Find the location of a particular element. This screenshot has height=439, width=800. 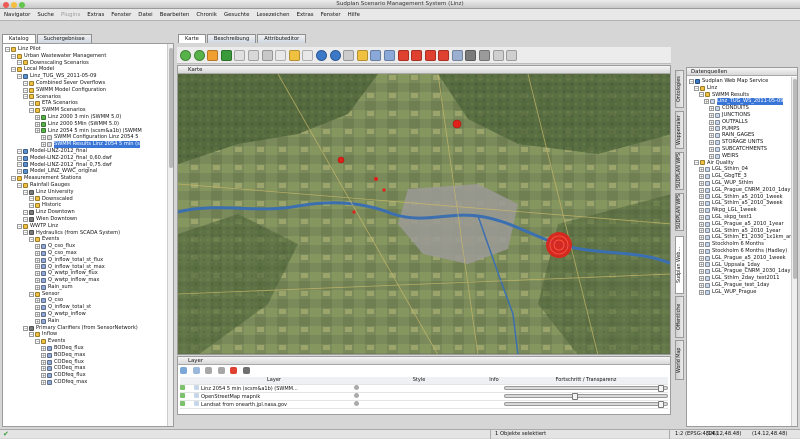

vtab-3: SUDPLAN WPS is located at coordinates (679, 212).